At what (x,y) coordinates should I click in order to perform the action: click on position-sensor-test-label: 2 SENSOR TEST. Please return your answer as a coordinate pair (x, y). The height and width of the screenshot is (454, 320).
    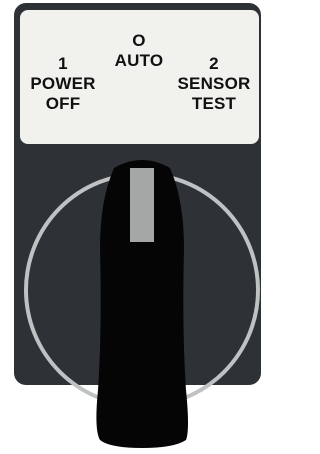
    Looking at the image, I should click on (214, 84).